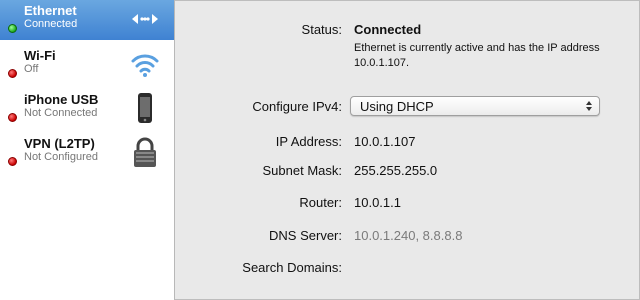 This screenshot has height=300, width=640. What do you see at coordinates (12, 28) in the screenshot?
I see `status-dot-green` at bounding box center [12, 28].